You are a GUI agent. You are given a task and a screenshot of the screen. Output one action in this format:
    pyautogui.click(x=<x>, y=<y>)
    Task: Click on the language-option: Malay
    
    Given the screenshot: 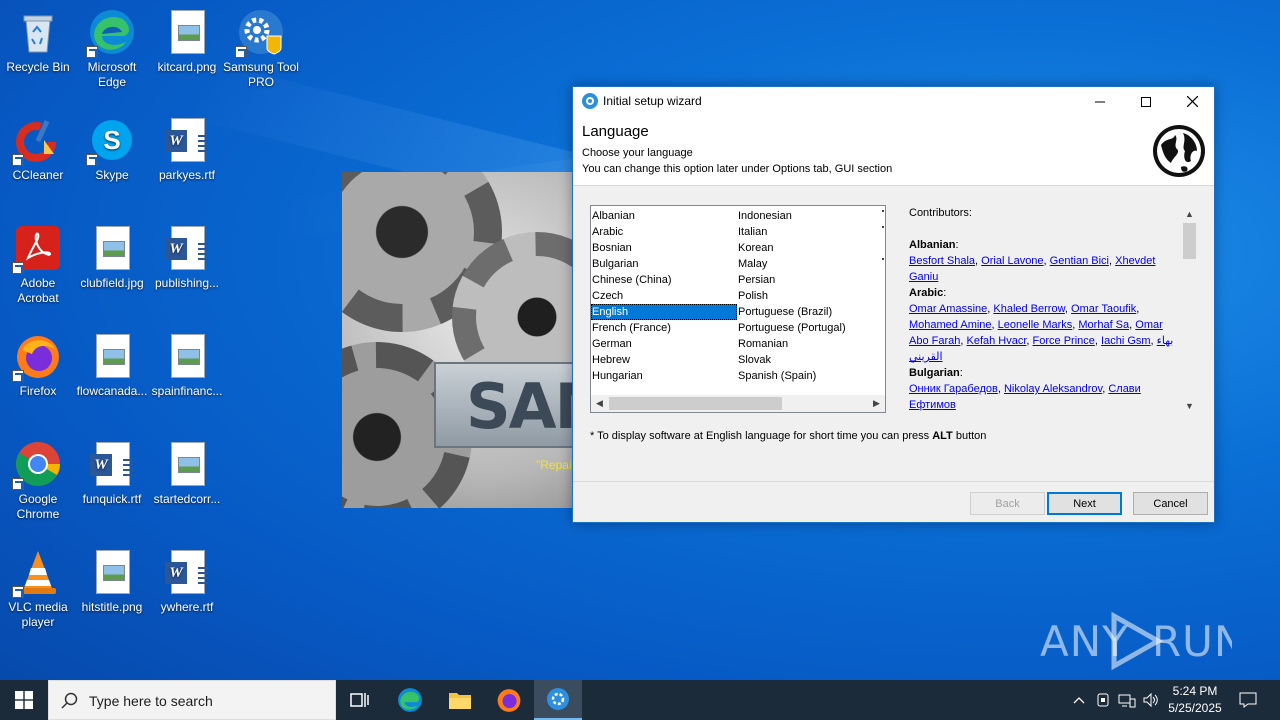 What is the action you would take?
    pyautogui.click(x=810, y=264)
    